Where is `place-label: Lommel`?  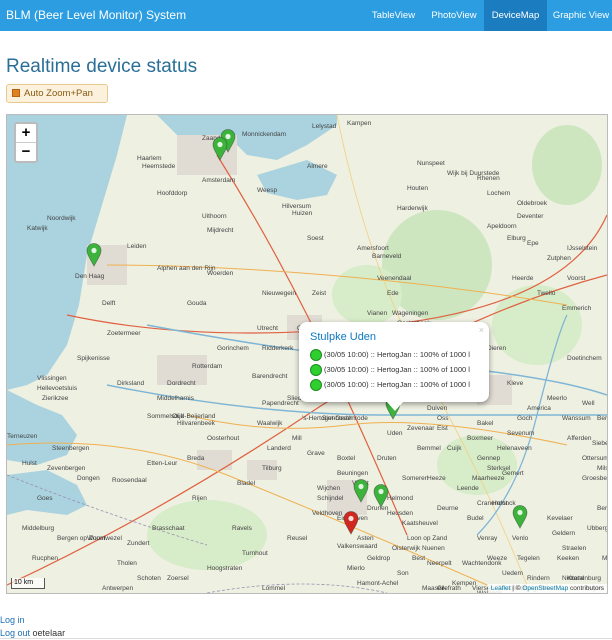 place-label: Lommel is located at coordinates (274, 588).